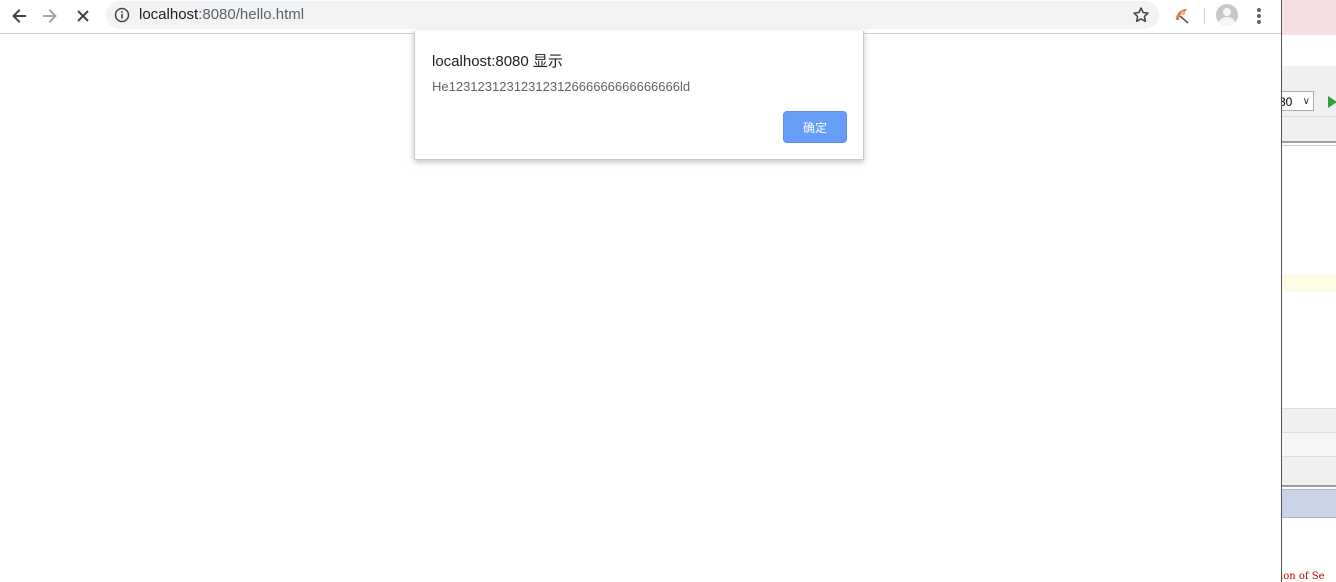 This screenshot has height=582, width=1336. I want to click on extension-icon, so click(1182, 15).